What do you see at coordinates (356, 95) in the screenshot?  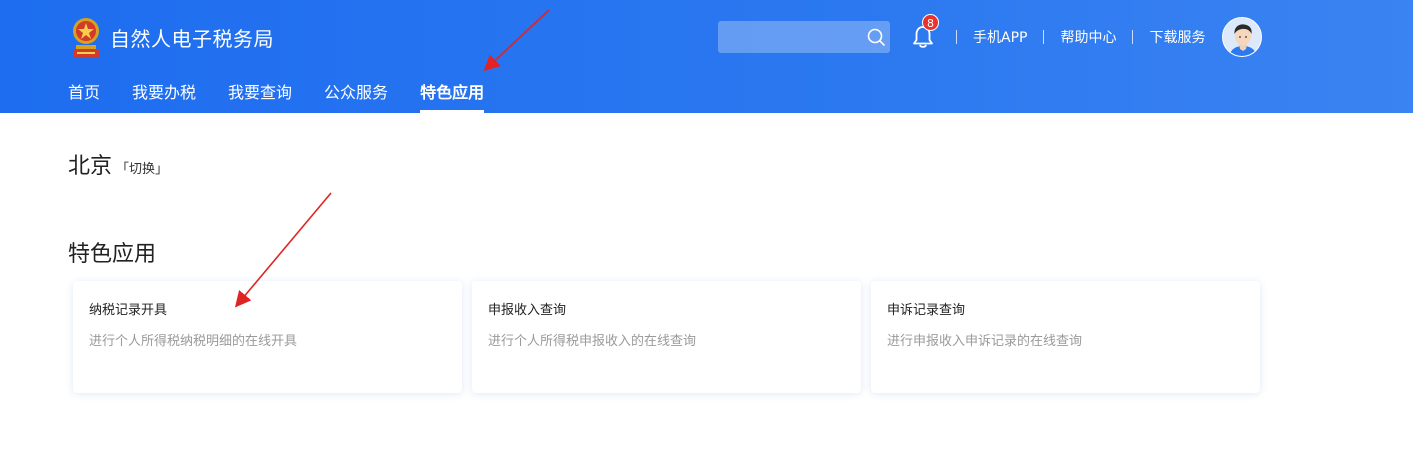 I see `nav-public-service: 公众服务` at bounding box center [356, 95].